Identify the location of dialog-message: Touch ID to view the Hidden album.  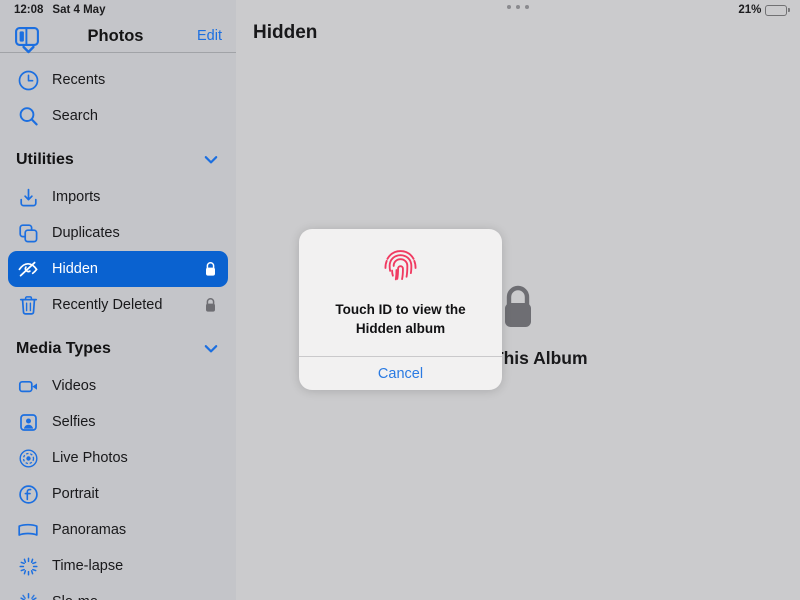
(400, 319).